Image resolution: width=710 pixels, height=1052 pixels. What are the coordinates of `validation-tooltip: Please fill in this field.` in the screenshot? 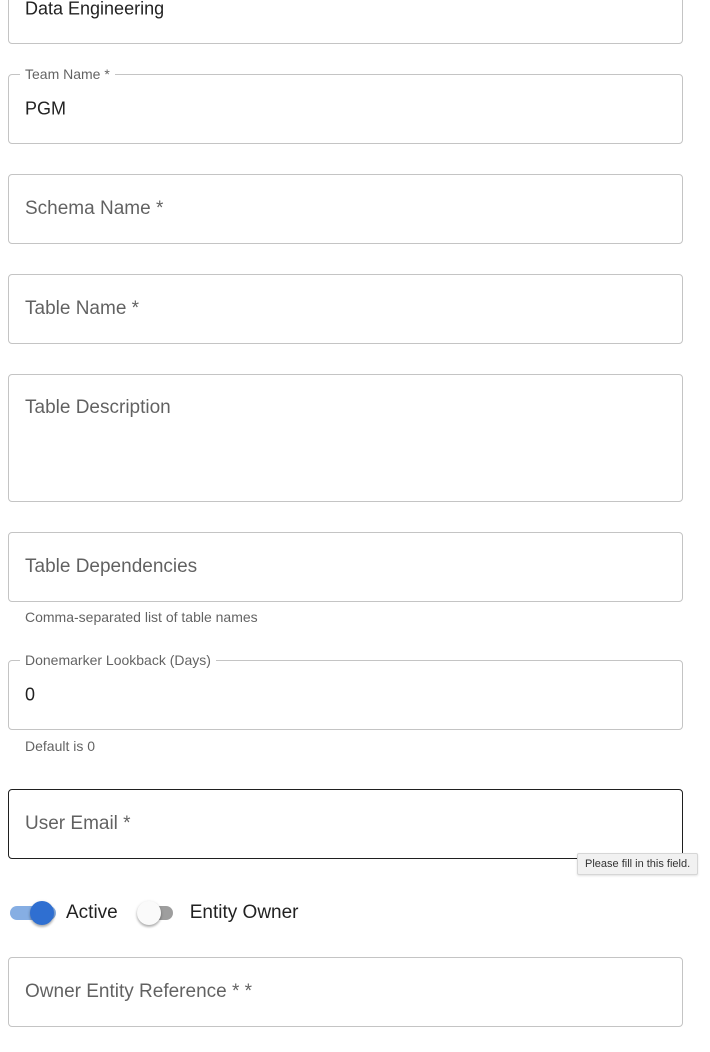 It's located at (638, 864).